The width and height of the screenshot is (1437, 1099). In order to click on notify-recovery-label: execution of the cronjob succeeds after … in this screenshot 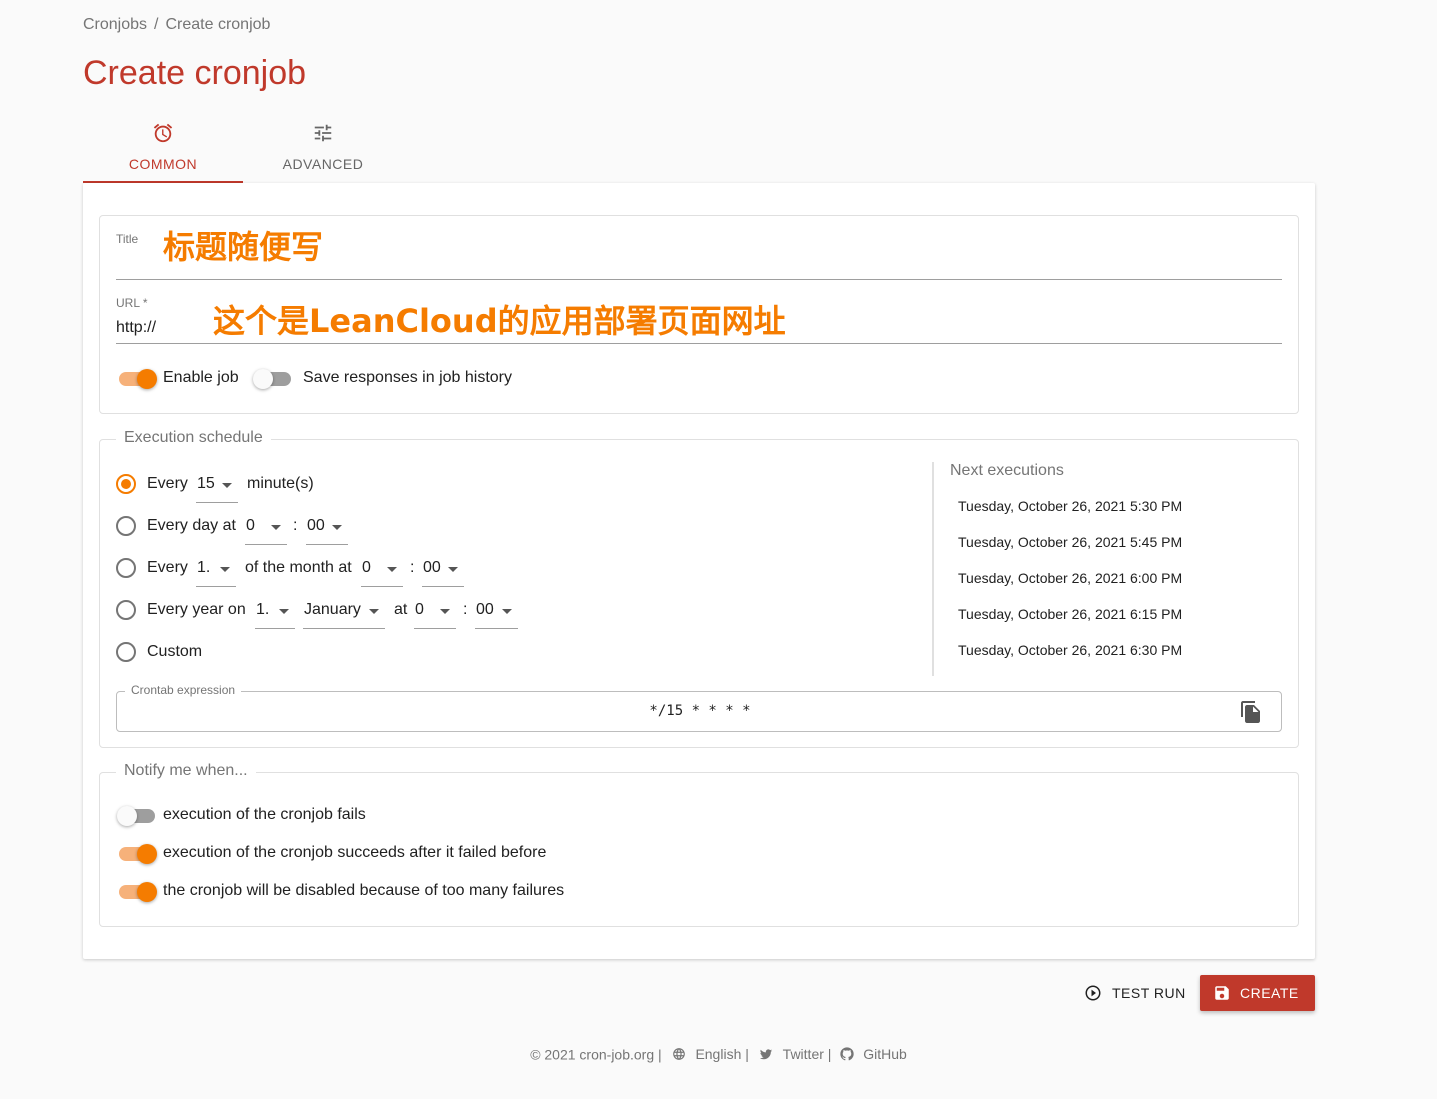, I will do `click(355, 852)`.